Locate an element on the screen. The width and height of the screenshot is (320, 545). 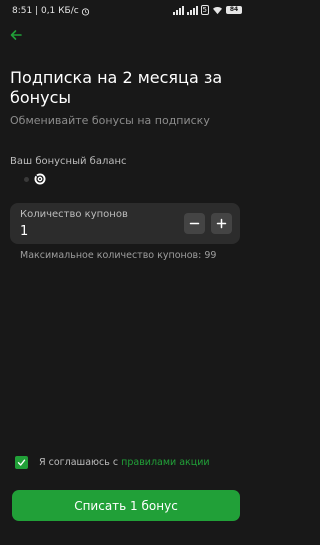
back-button is located at coordinates (20, 35).